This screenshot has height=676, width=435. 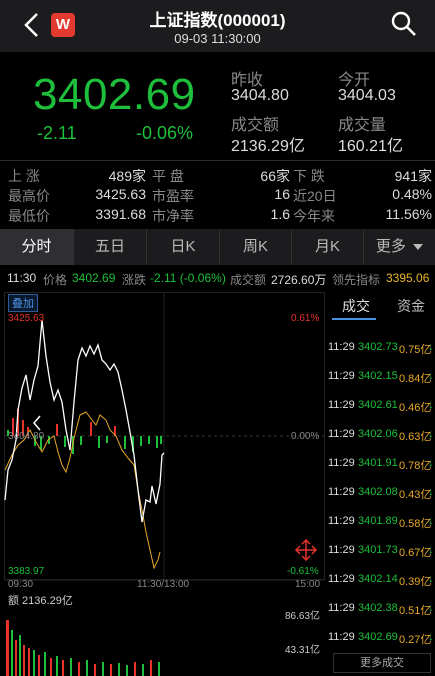 What do you see at coordinates (163, 584) in the screenshot?
I see `x-axis-mid: 11:30/13:00` at bounding box center [163, 584].